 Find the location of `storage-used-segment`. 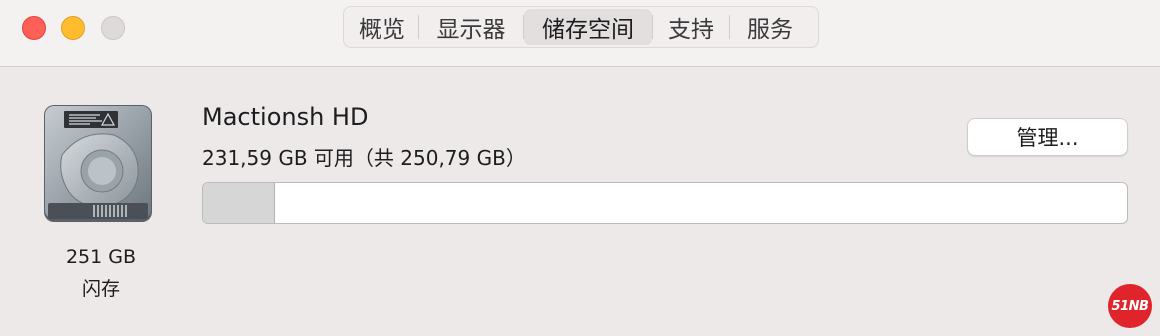

storage-used-segment is located at coordinates (239, 203).